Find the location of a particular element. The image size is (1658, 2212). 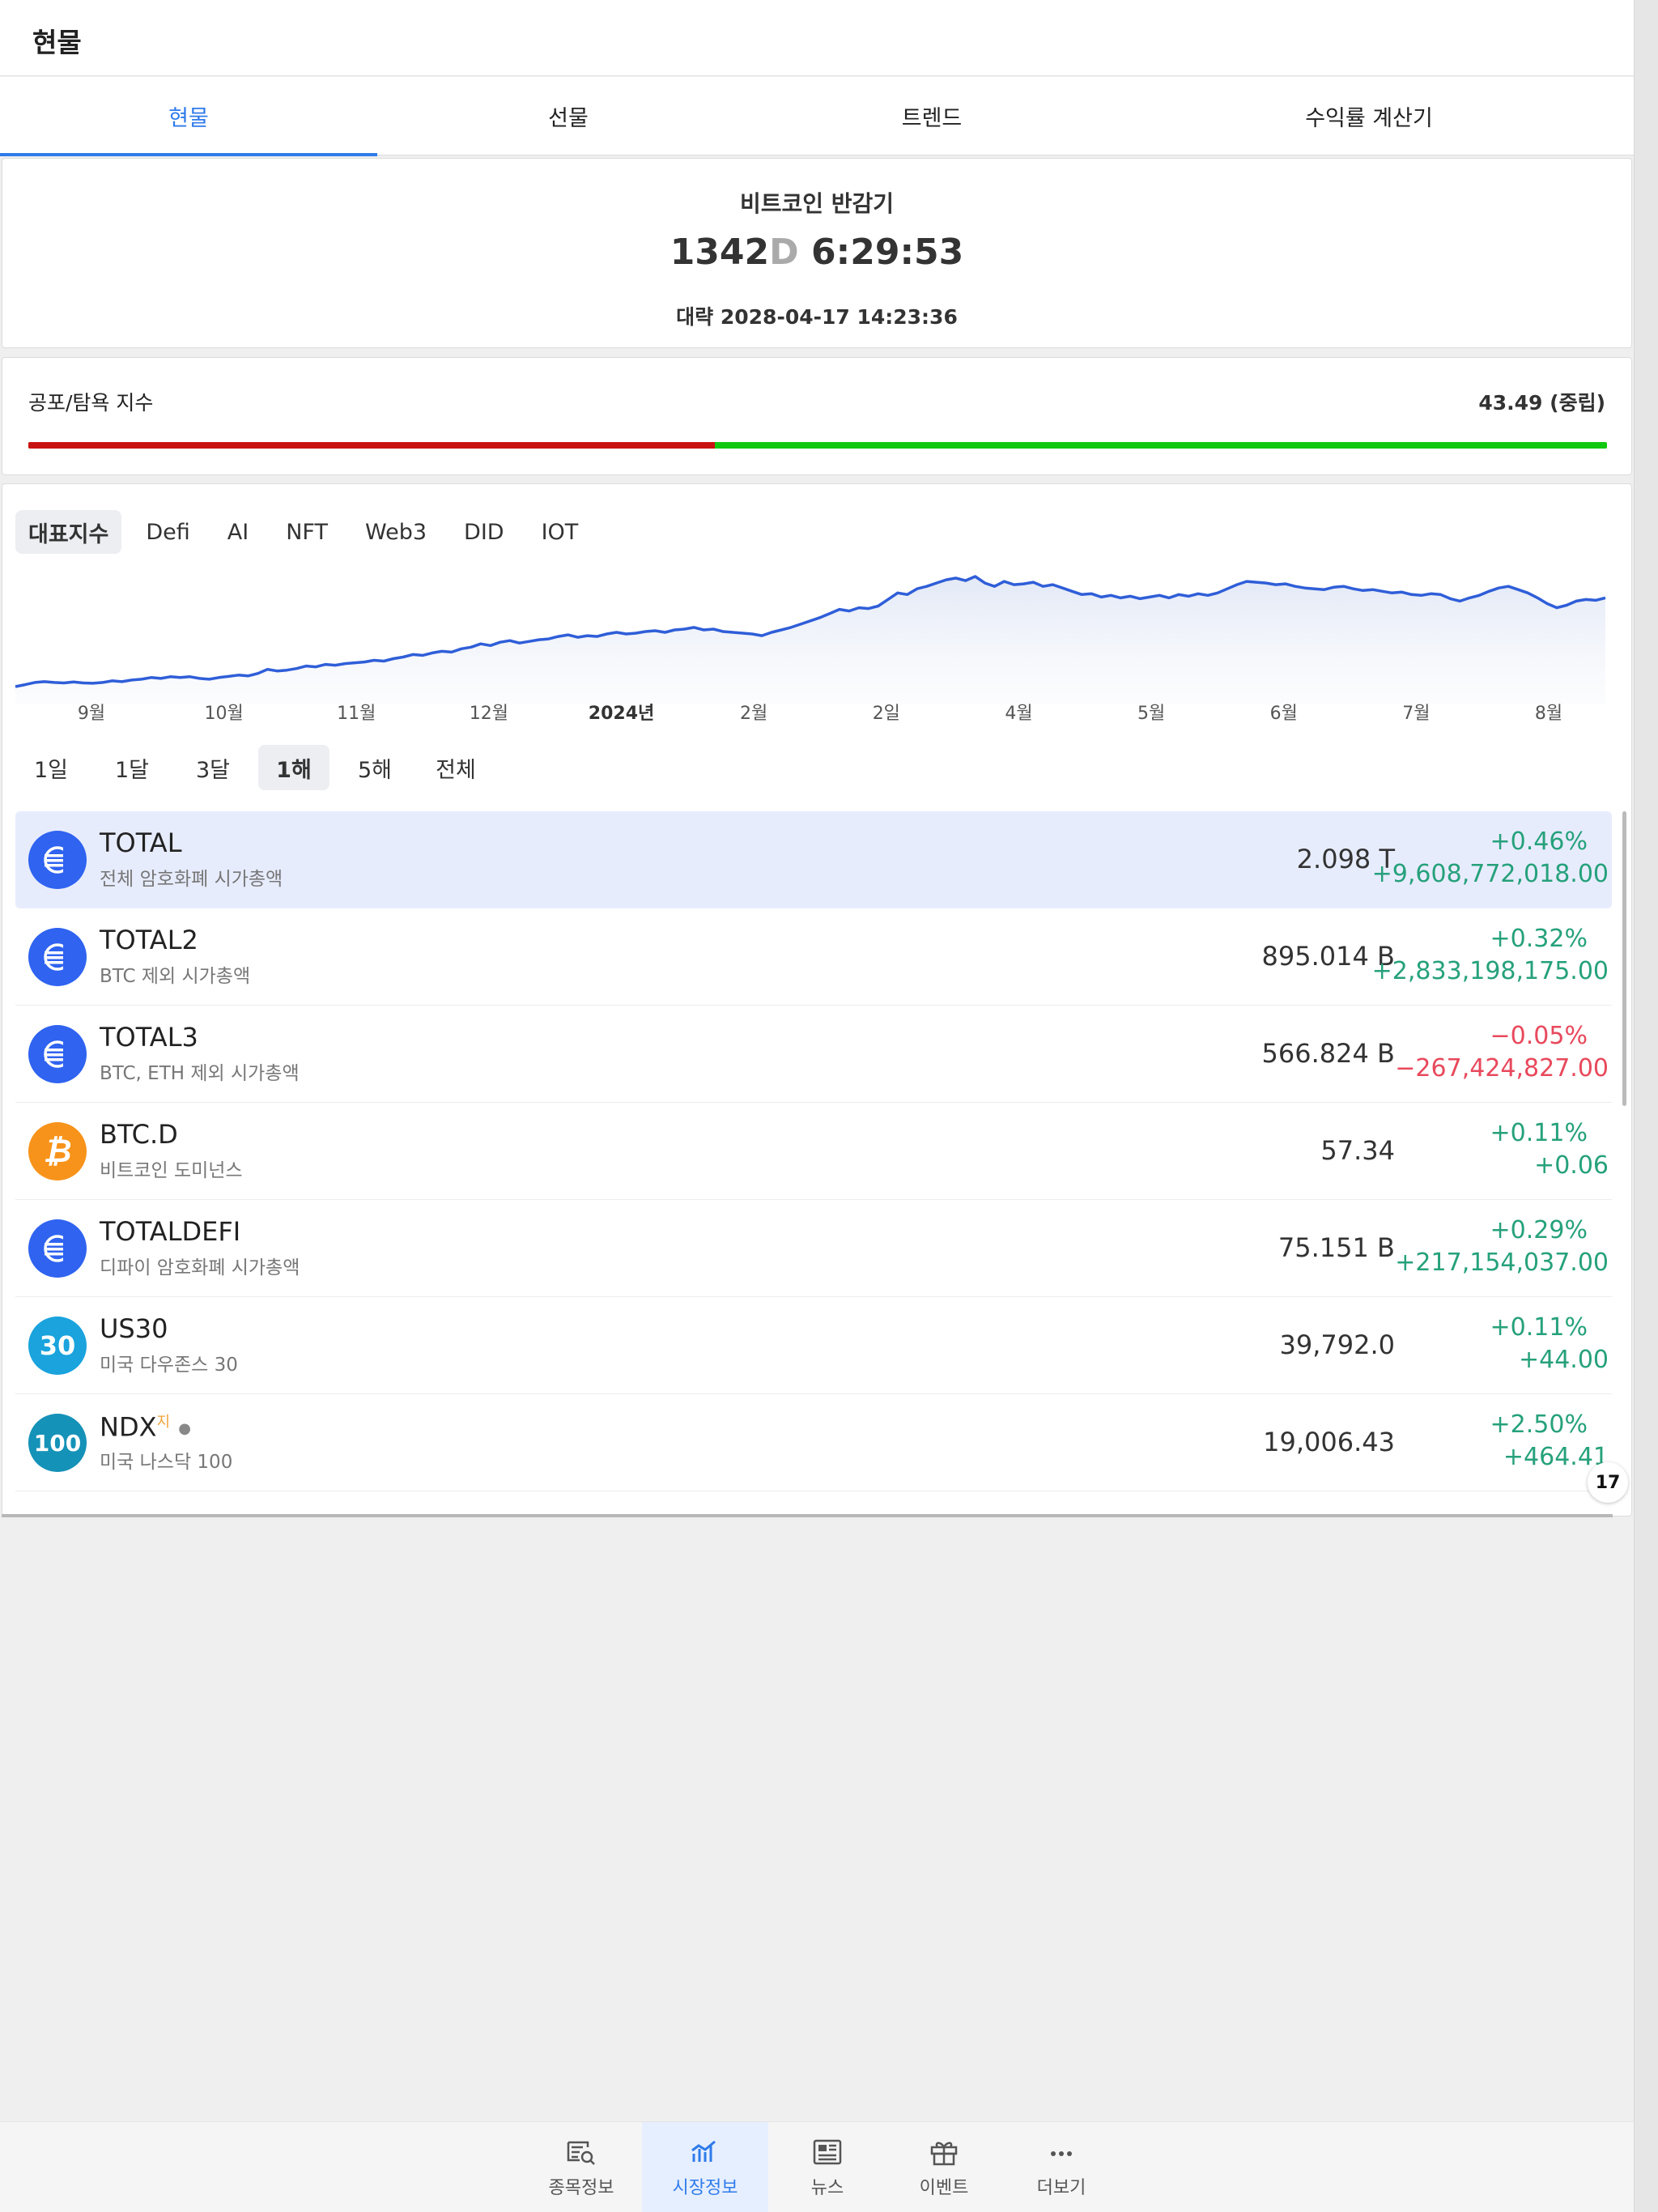

nav-label: 이벤트 is located at coordinates (944, 2188).